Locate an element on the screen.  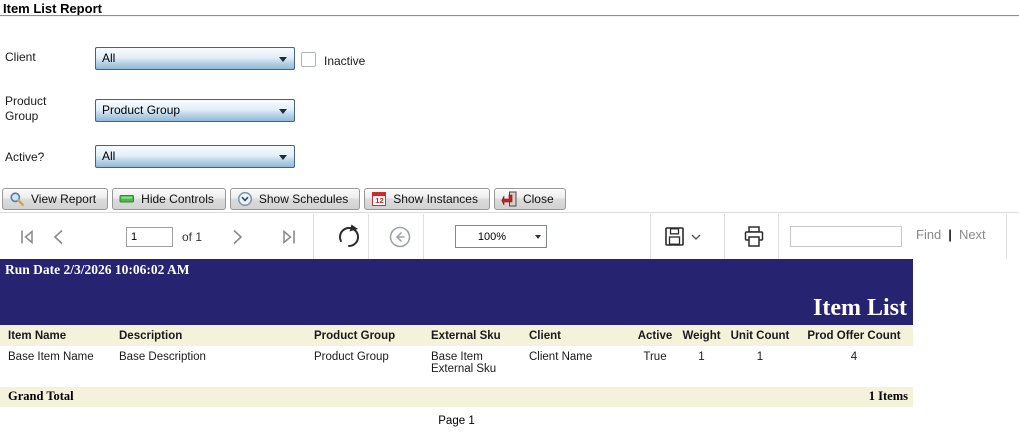
client-dropdown-value: All is located at coordinates (109, 58).